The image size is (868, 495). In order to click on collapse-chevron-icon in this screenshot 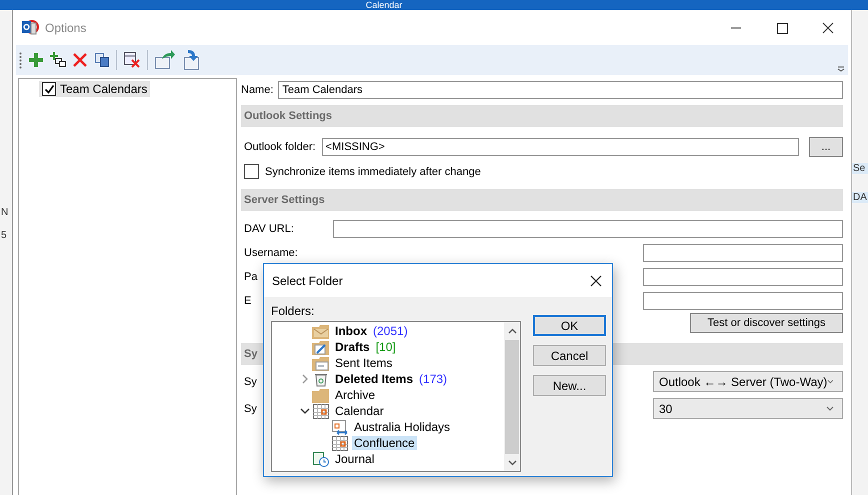, I will do `click(305, 411)`.